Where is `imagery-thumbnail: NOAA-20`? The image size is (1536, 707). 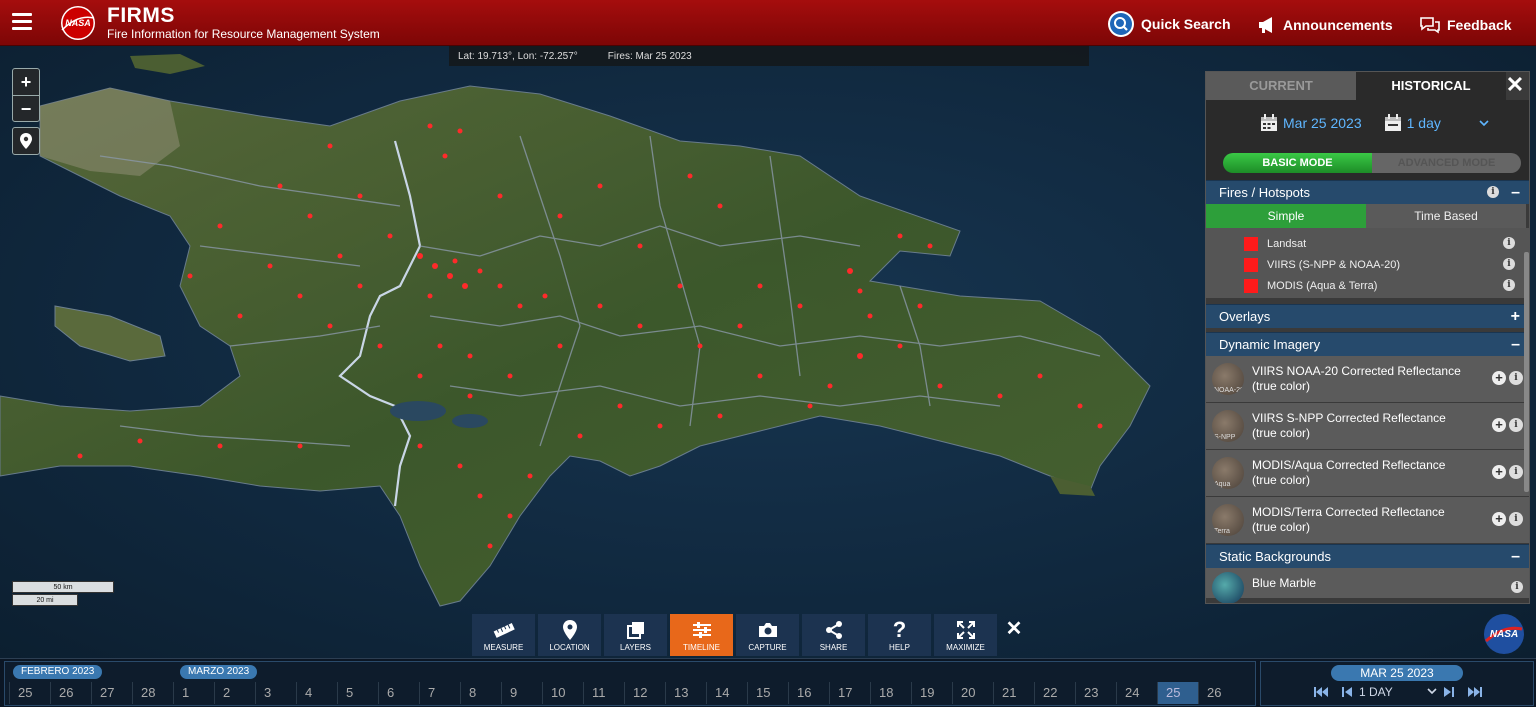 imagery-thumbnail: NOAA-20 is located at coordinates (1228, 379).